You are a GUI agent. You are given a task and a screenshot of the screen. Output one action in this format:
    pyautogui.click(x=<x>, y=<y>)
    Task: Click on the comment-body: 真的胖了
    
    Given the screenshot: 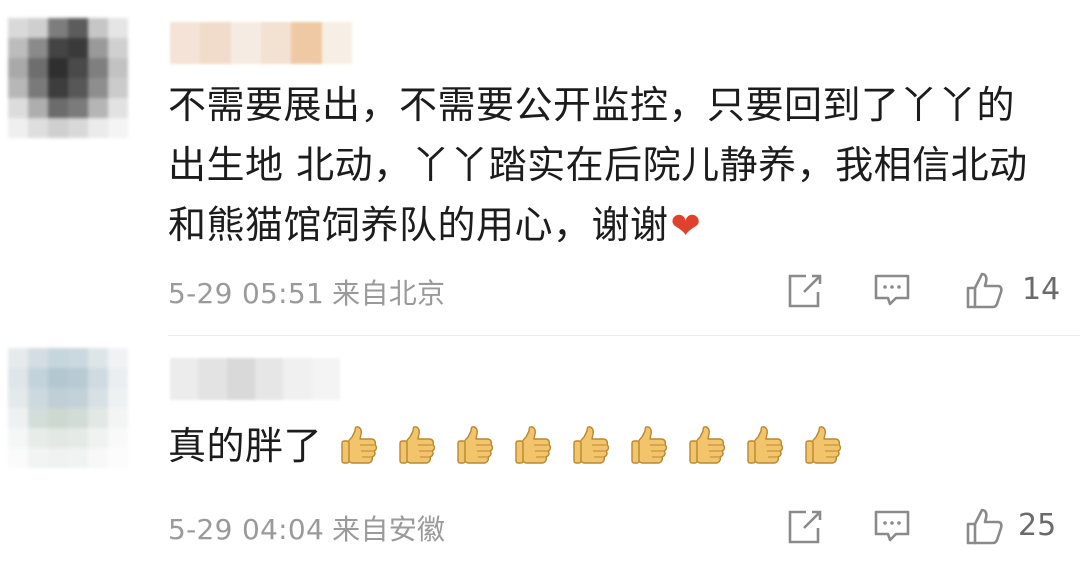 What is the action you would take?
    pyautogui.click(x=245, y=446)
    